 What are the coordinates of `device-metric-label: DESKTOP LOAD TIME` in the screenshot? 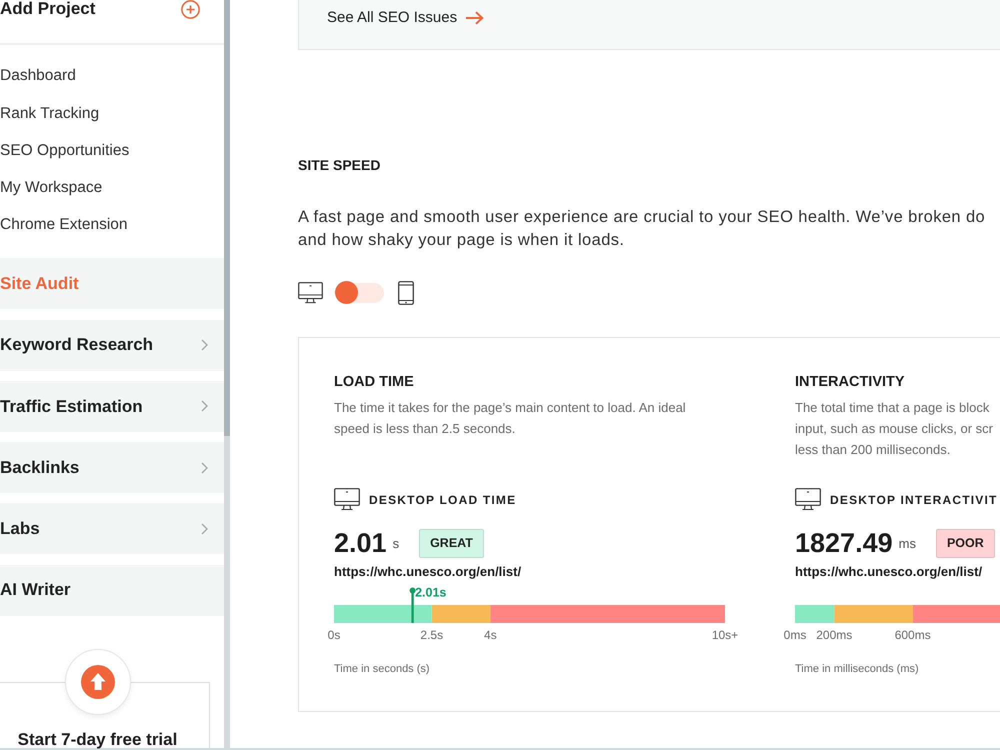 It's located at (442, 500).